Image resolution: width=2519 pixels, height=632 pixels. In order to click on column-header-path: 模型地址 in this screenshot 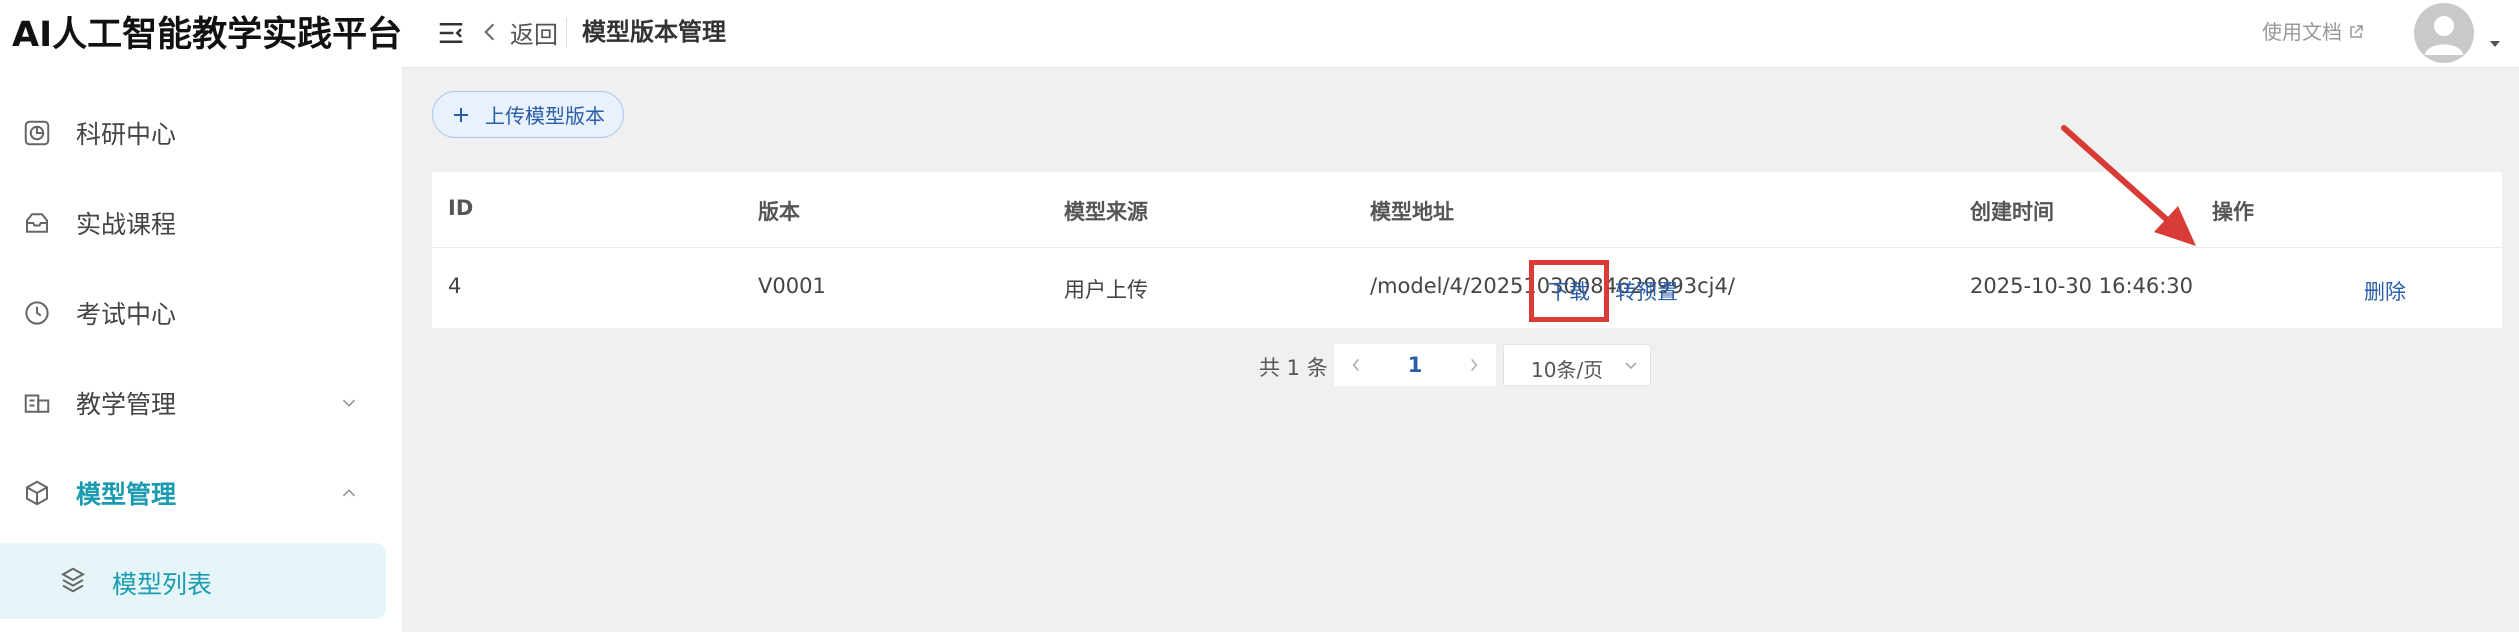, I will do `click(1412, 212)`.